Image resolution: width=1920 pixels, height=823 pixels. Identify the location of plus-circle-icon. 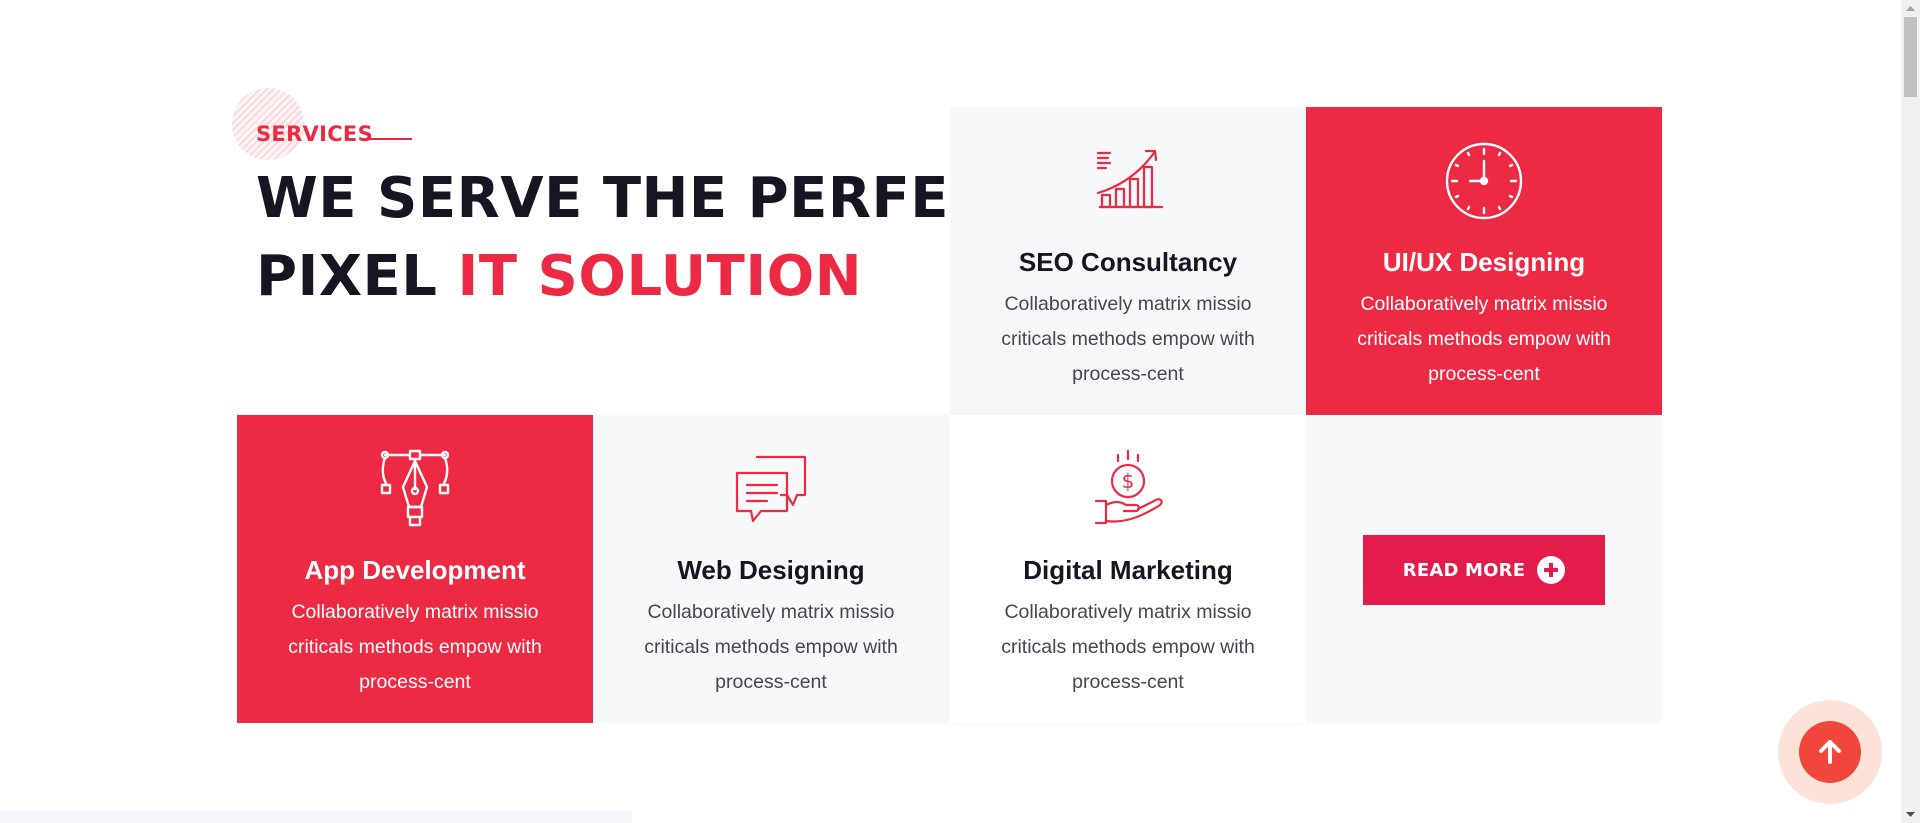
(1551, 570).